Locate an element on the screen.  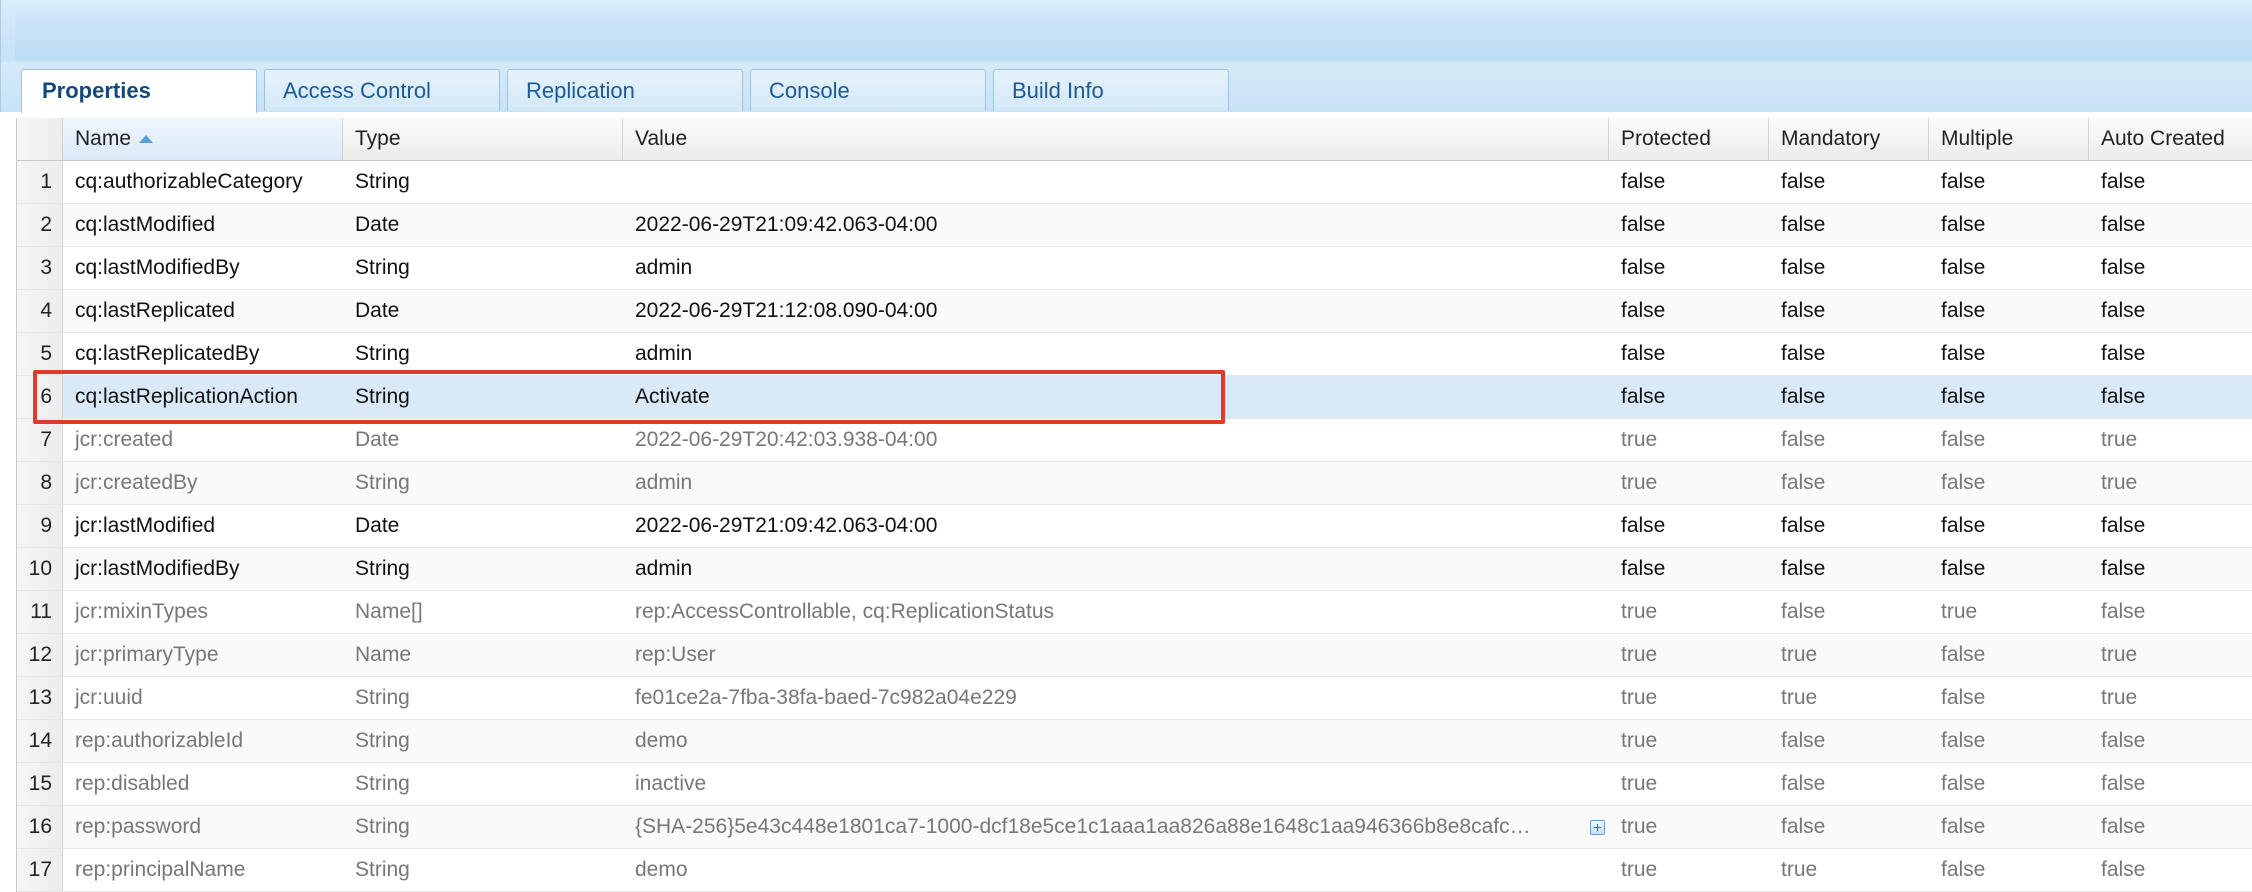
property-protected-text: true is located at coordinates (1639, 869).